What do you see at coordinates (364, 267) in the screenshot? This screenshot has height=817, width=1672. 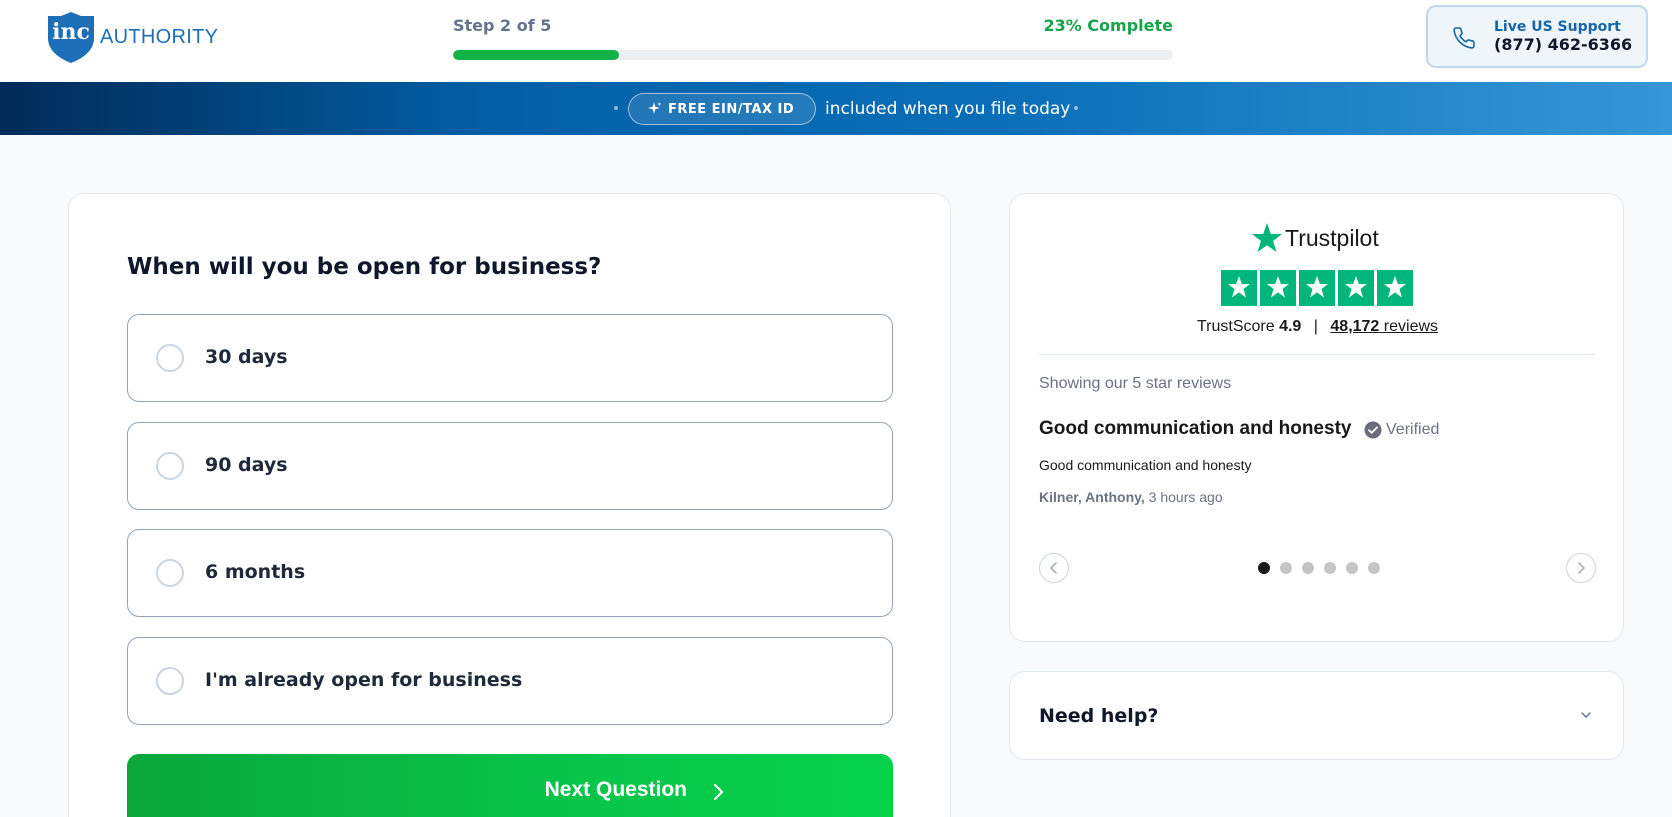 I see `question-title: When will you be open for business?` at bounding box center [364, 267].